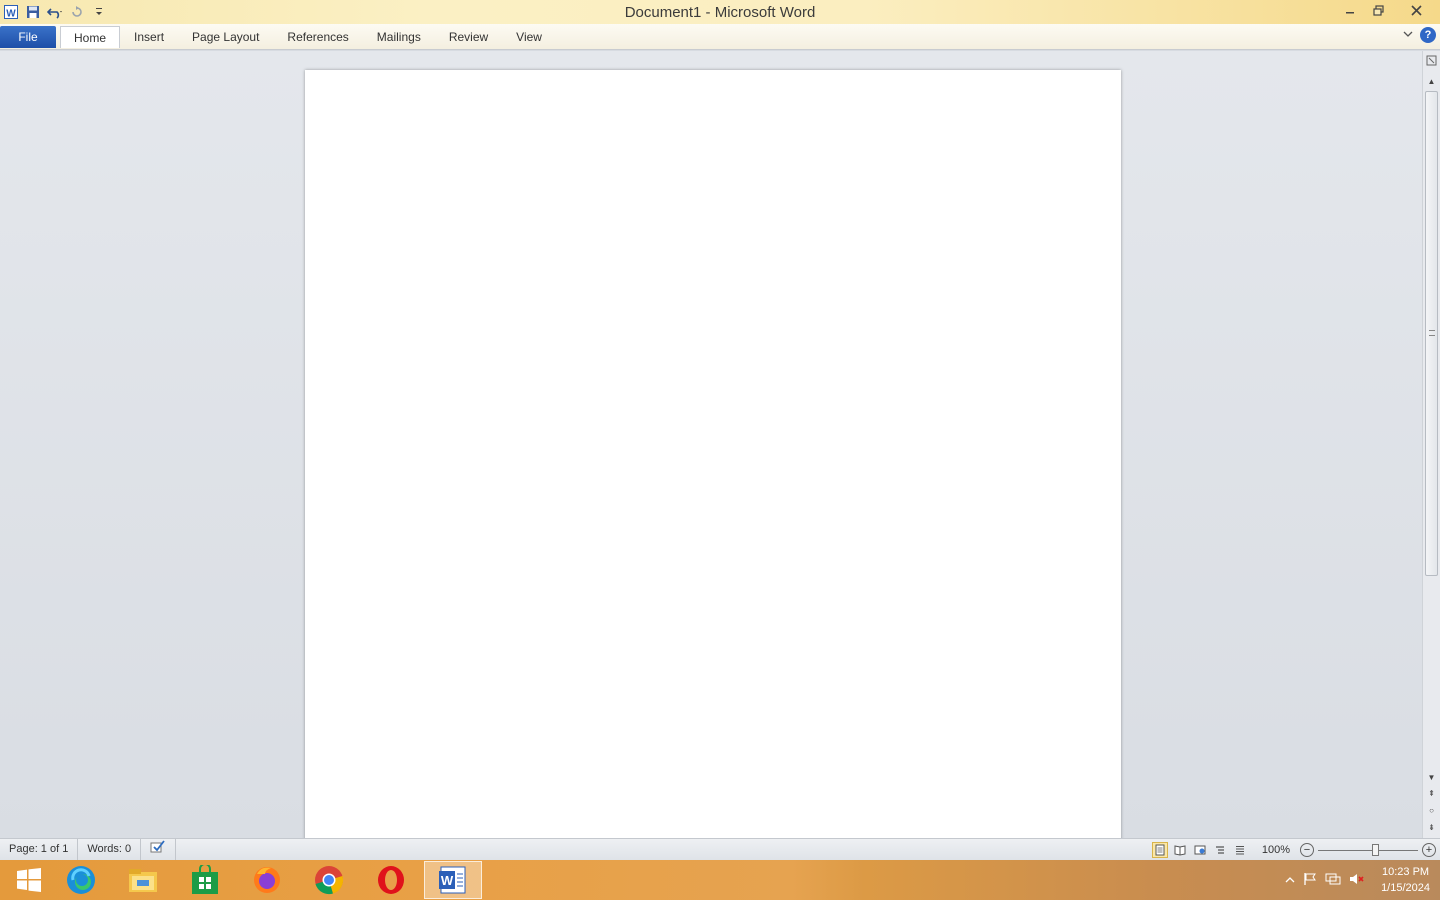 Image resolution: width=1440 pixels, height=900 pixels. Describe the element at coordinates (267, 880) in the screenshot. I see `firefox-icon` at that location.